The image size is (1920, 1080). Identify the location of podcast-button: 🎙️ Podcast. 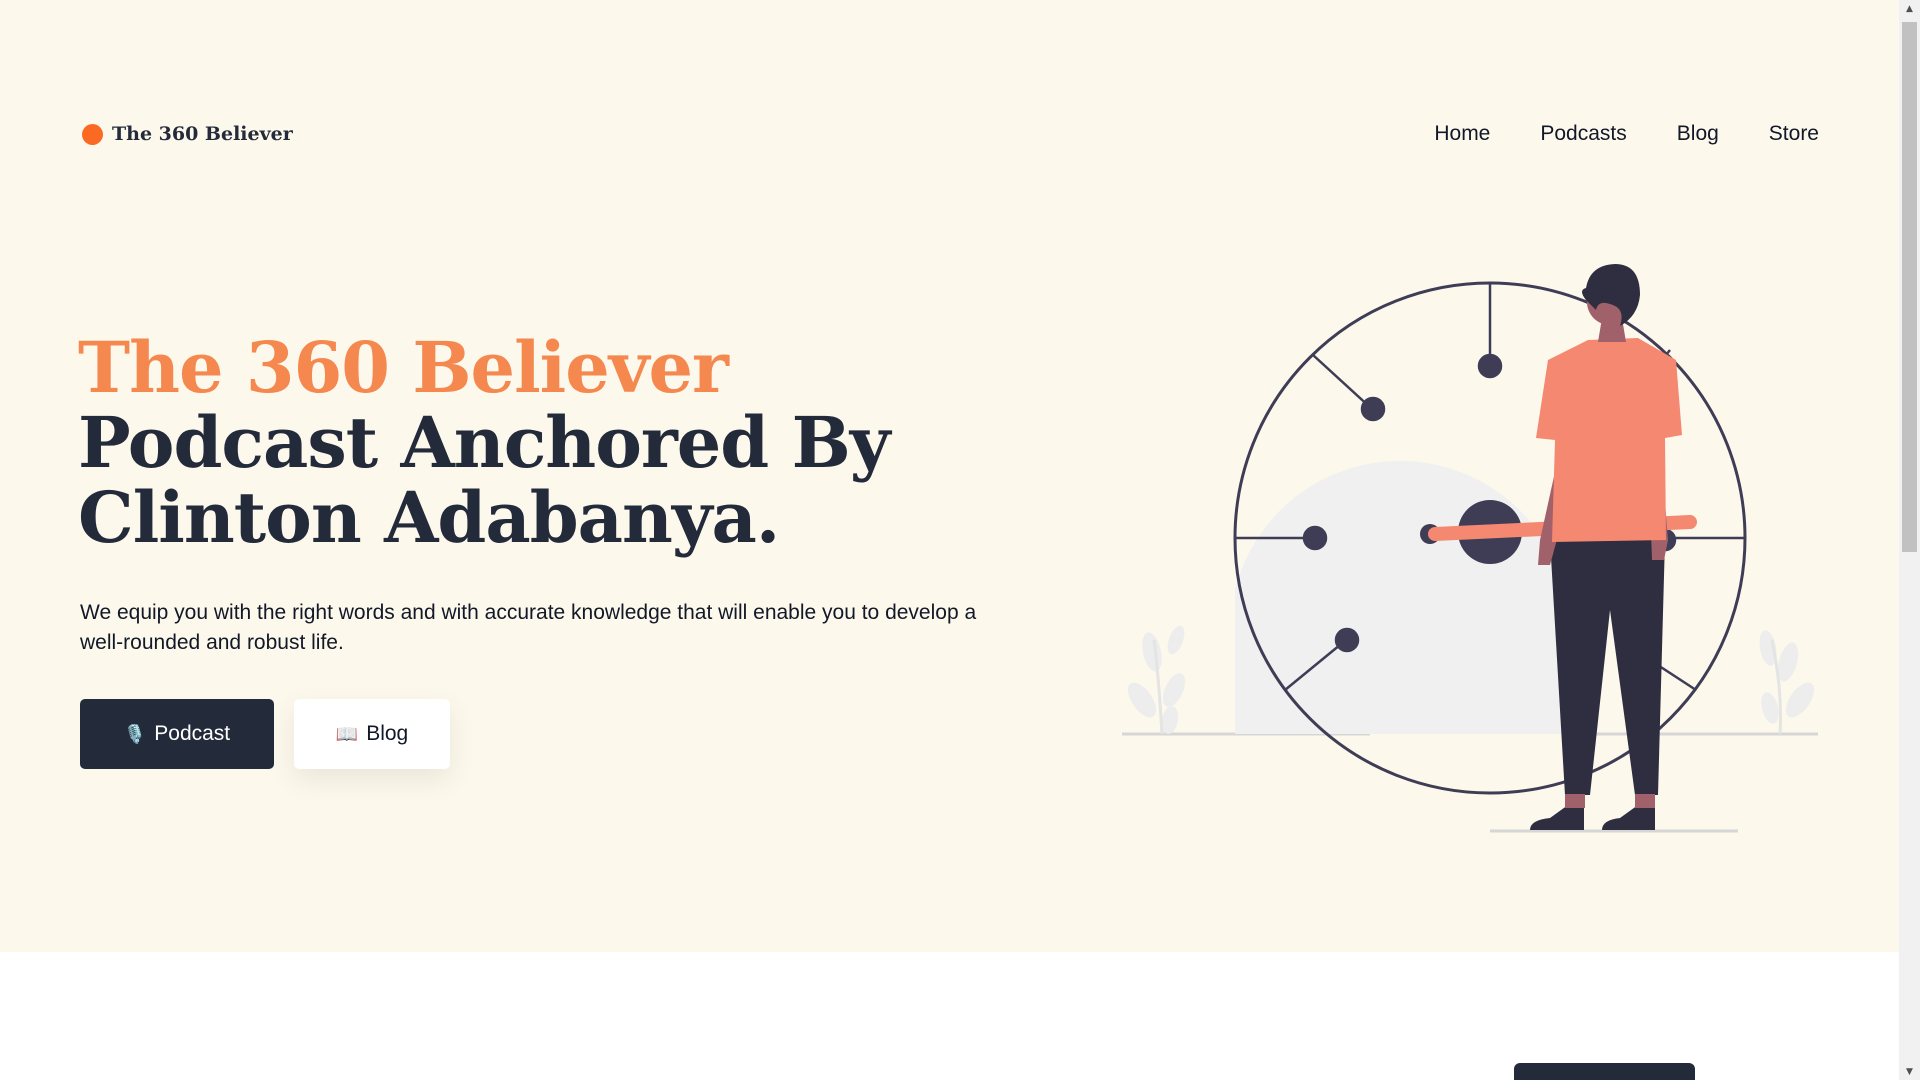
(177, 734).